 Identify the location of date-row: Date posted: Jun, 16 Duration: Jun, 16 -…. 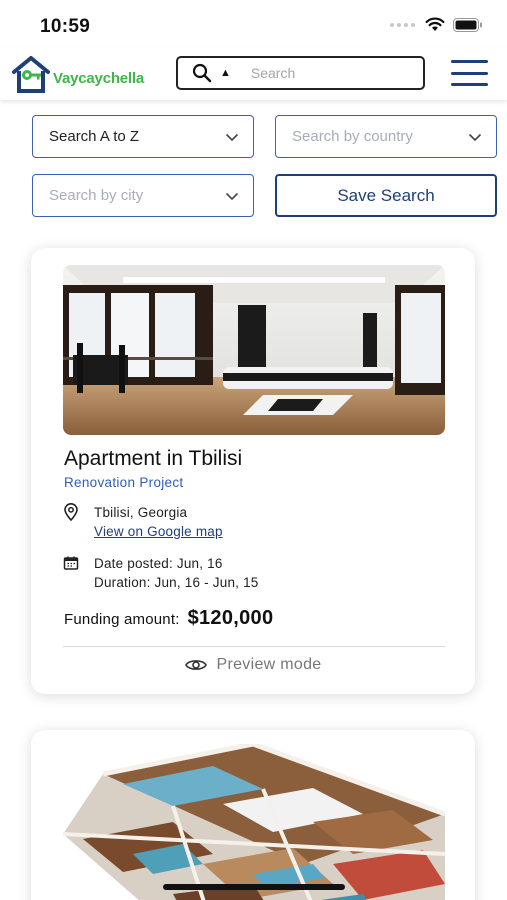
(161, 573).